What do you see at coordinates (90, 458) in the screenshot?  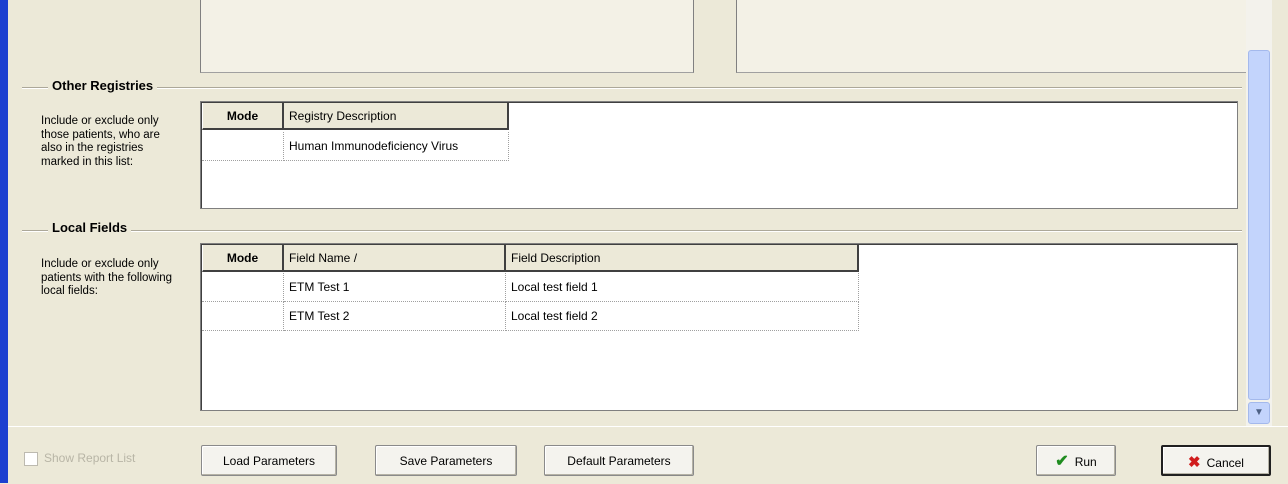 I see `show-report-list-label: Show Report List` at bounding box center [90, 458].